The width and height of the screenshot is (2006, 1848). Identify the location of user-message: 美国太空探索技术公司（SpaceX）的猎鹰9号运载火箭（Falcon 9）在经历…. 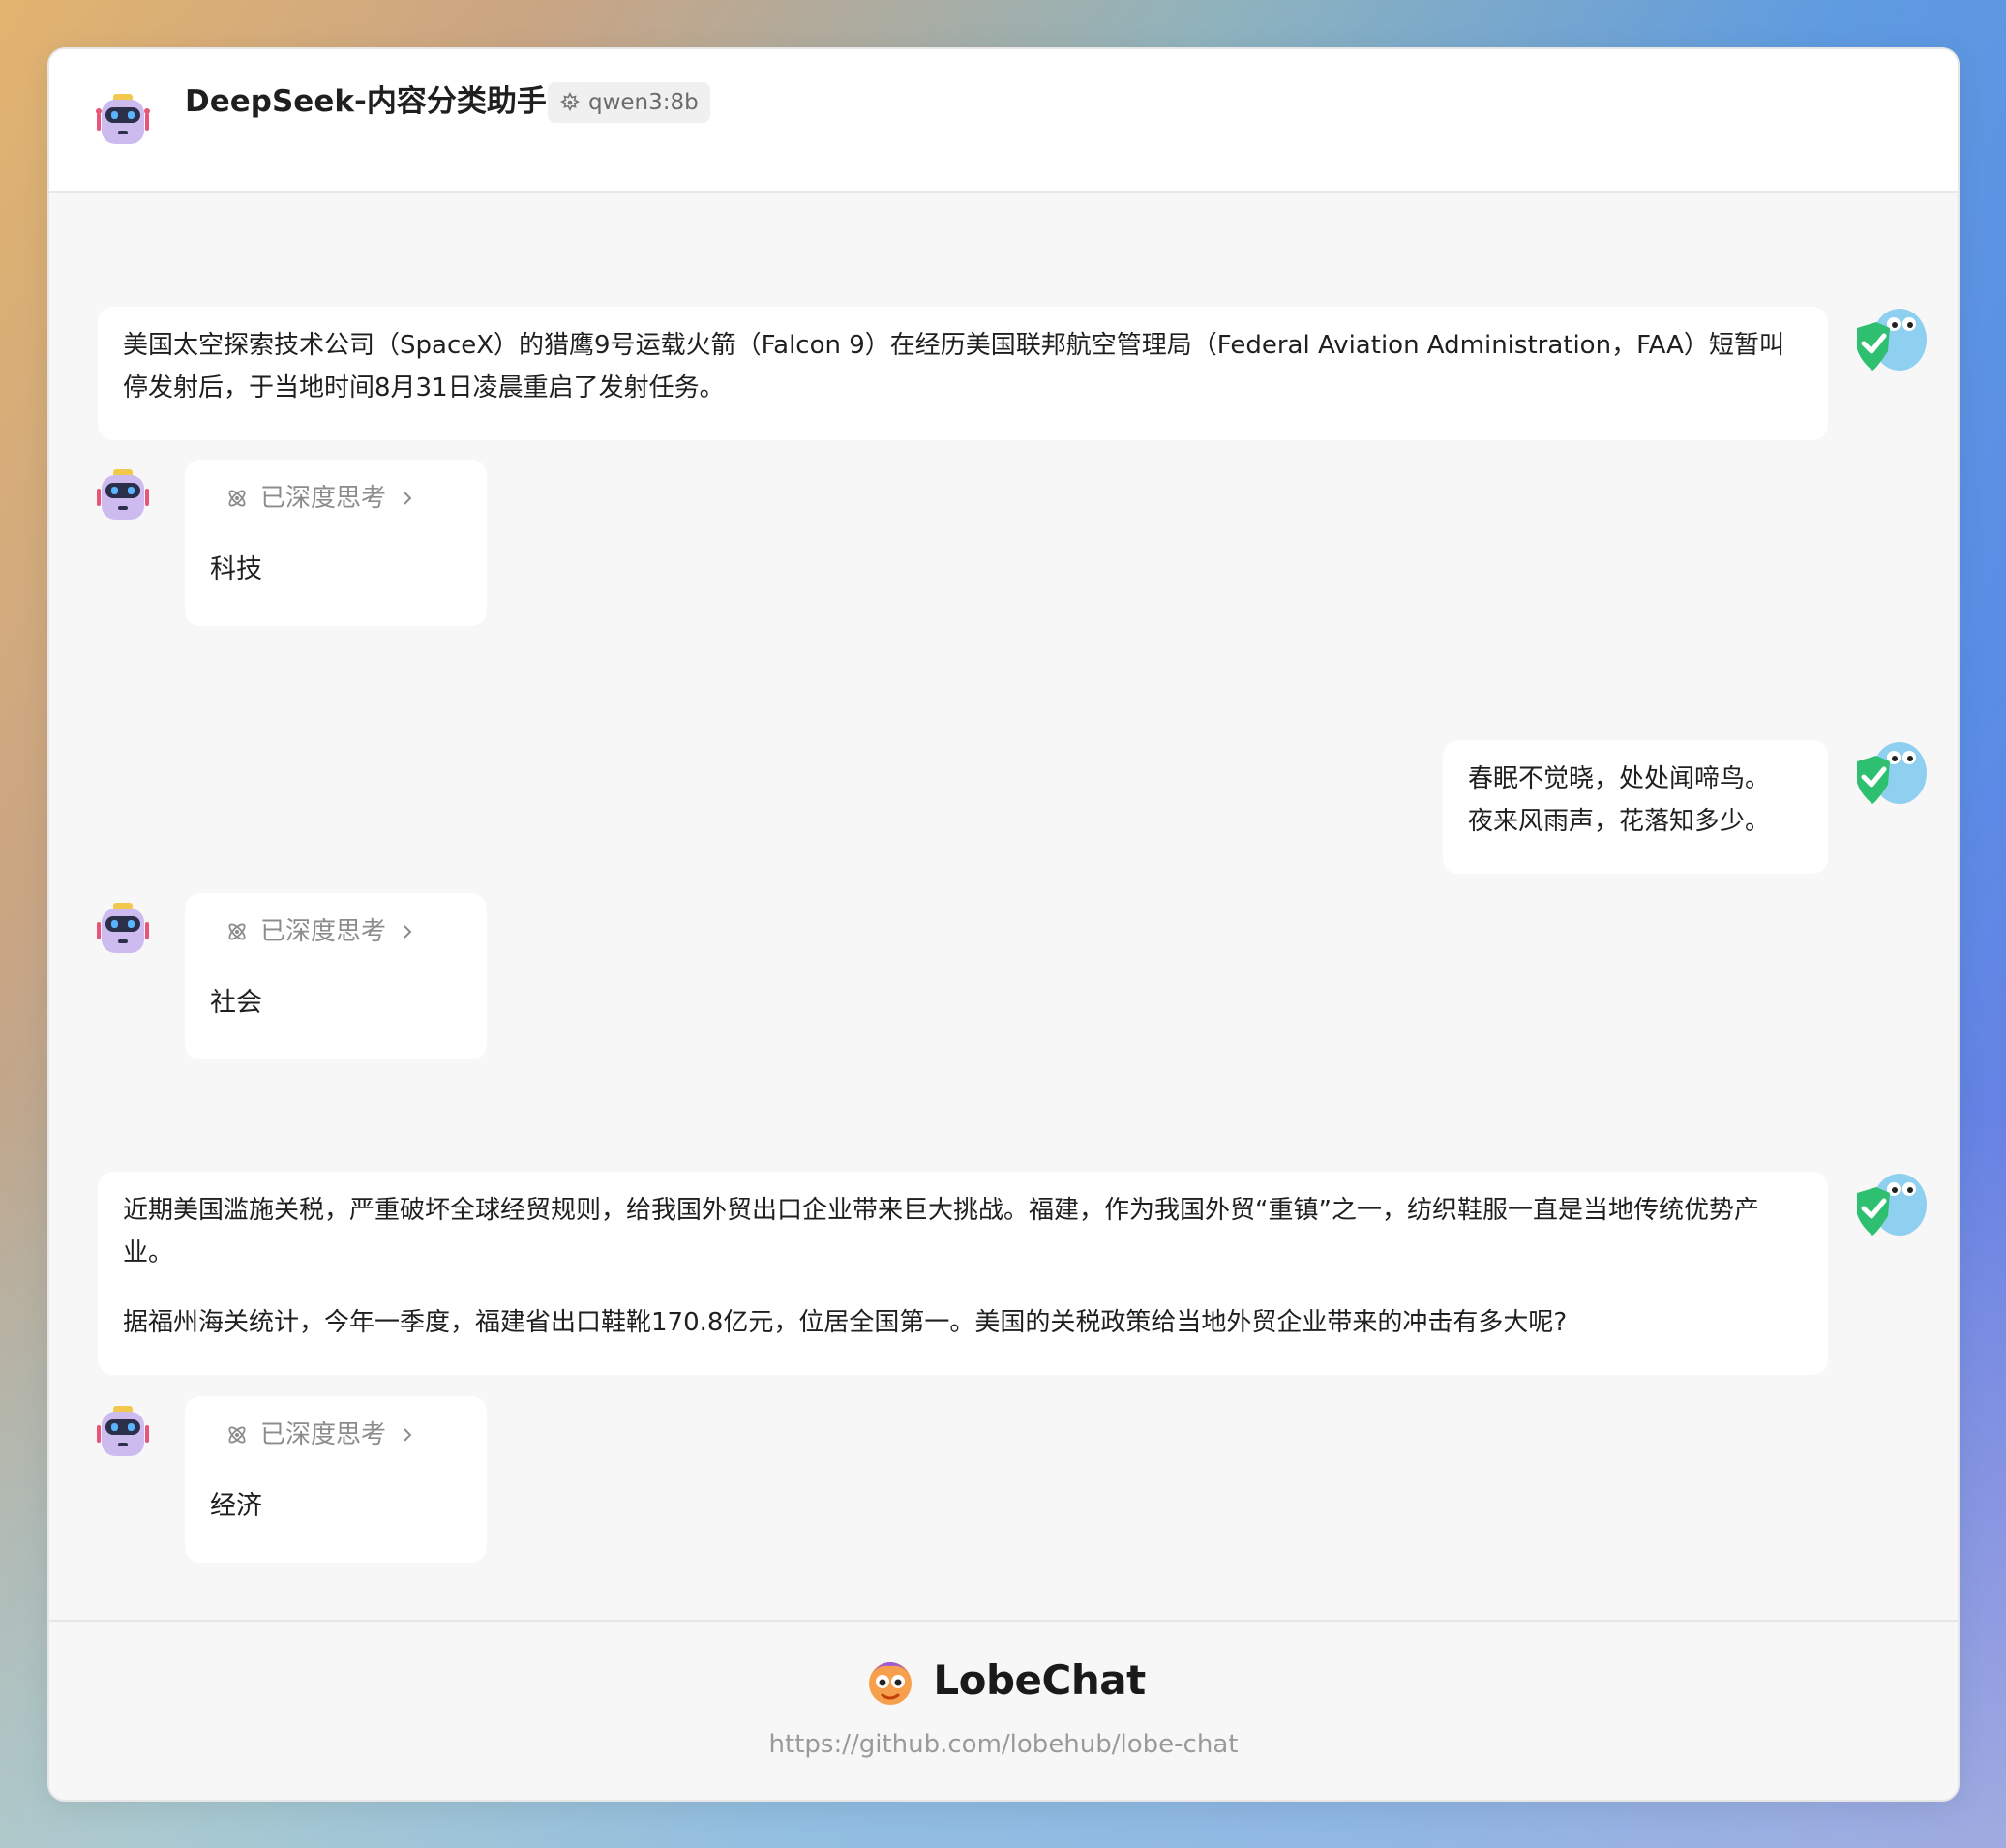
(963, 373).